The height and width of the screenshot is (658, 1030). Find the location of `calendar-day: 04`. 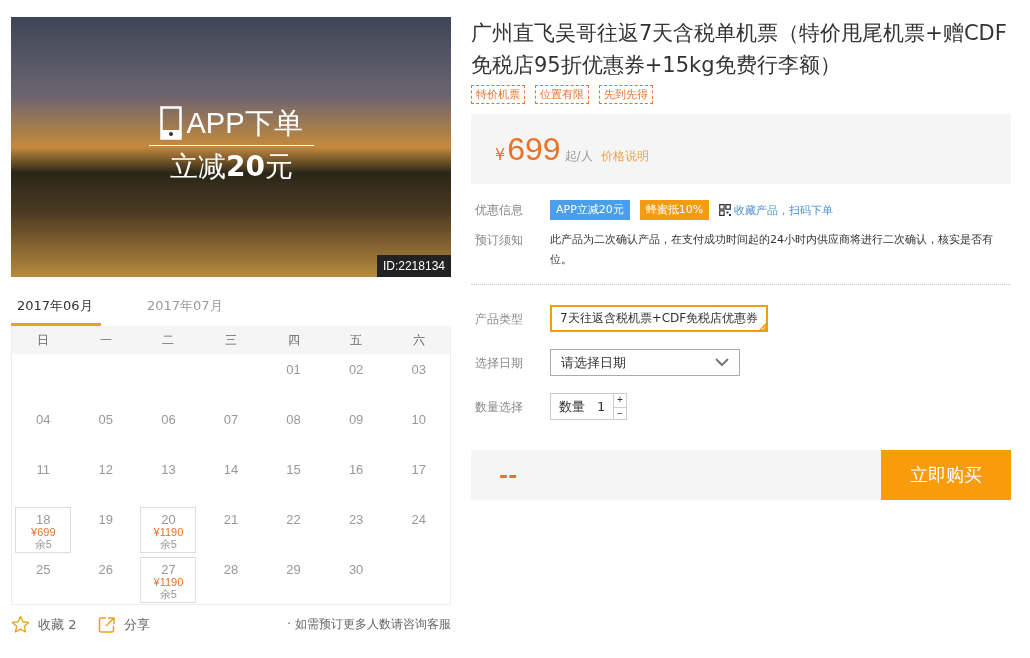

calendar-day: 04 is located at coordinates (43, 417).